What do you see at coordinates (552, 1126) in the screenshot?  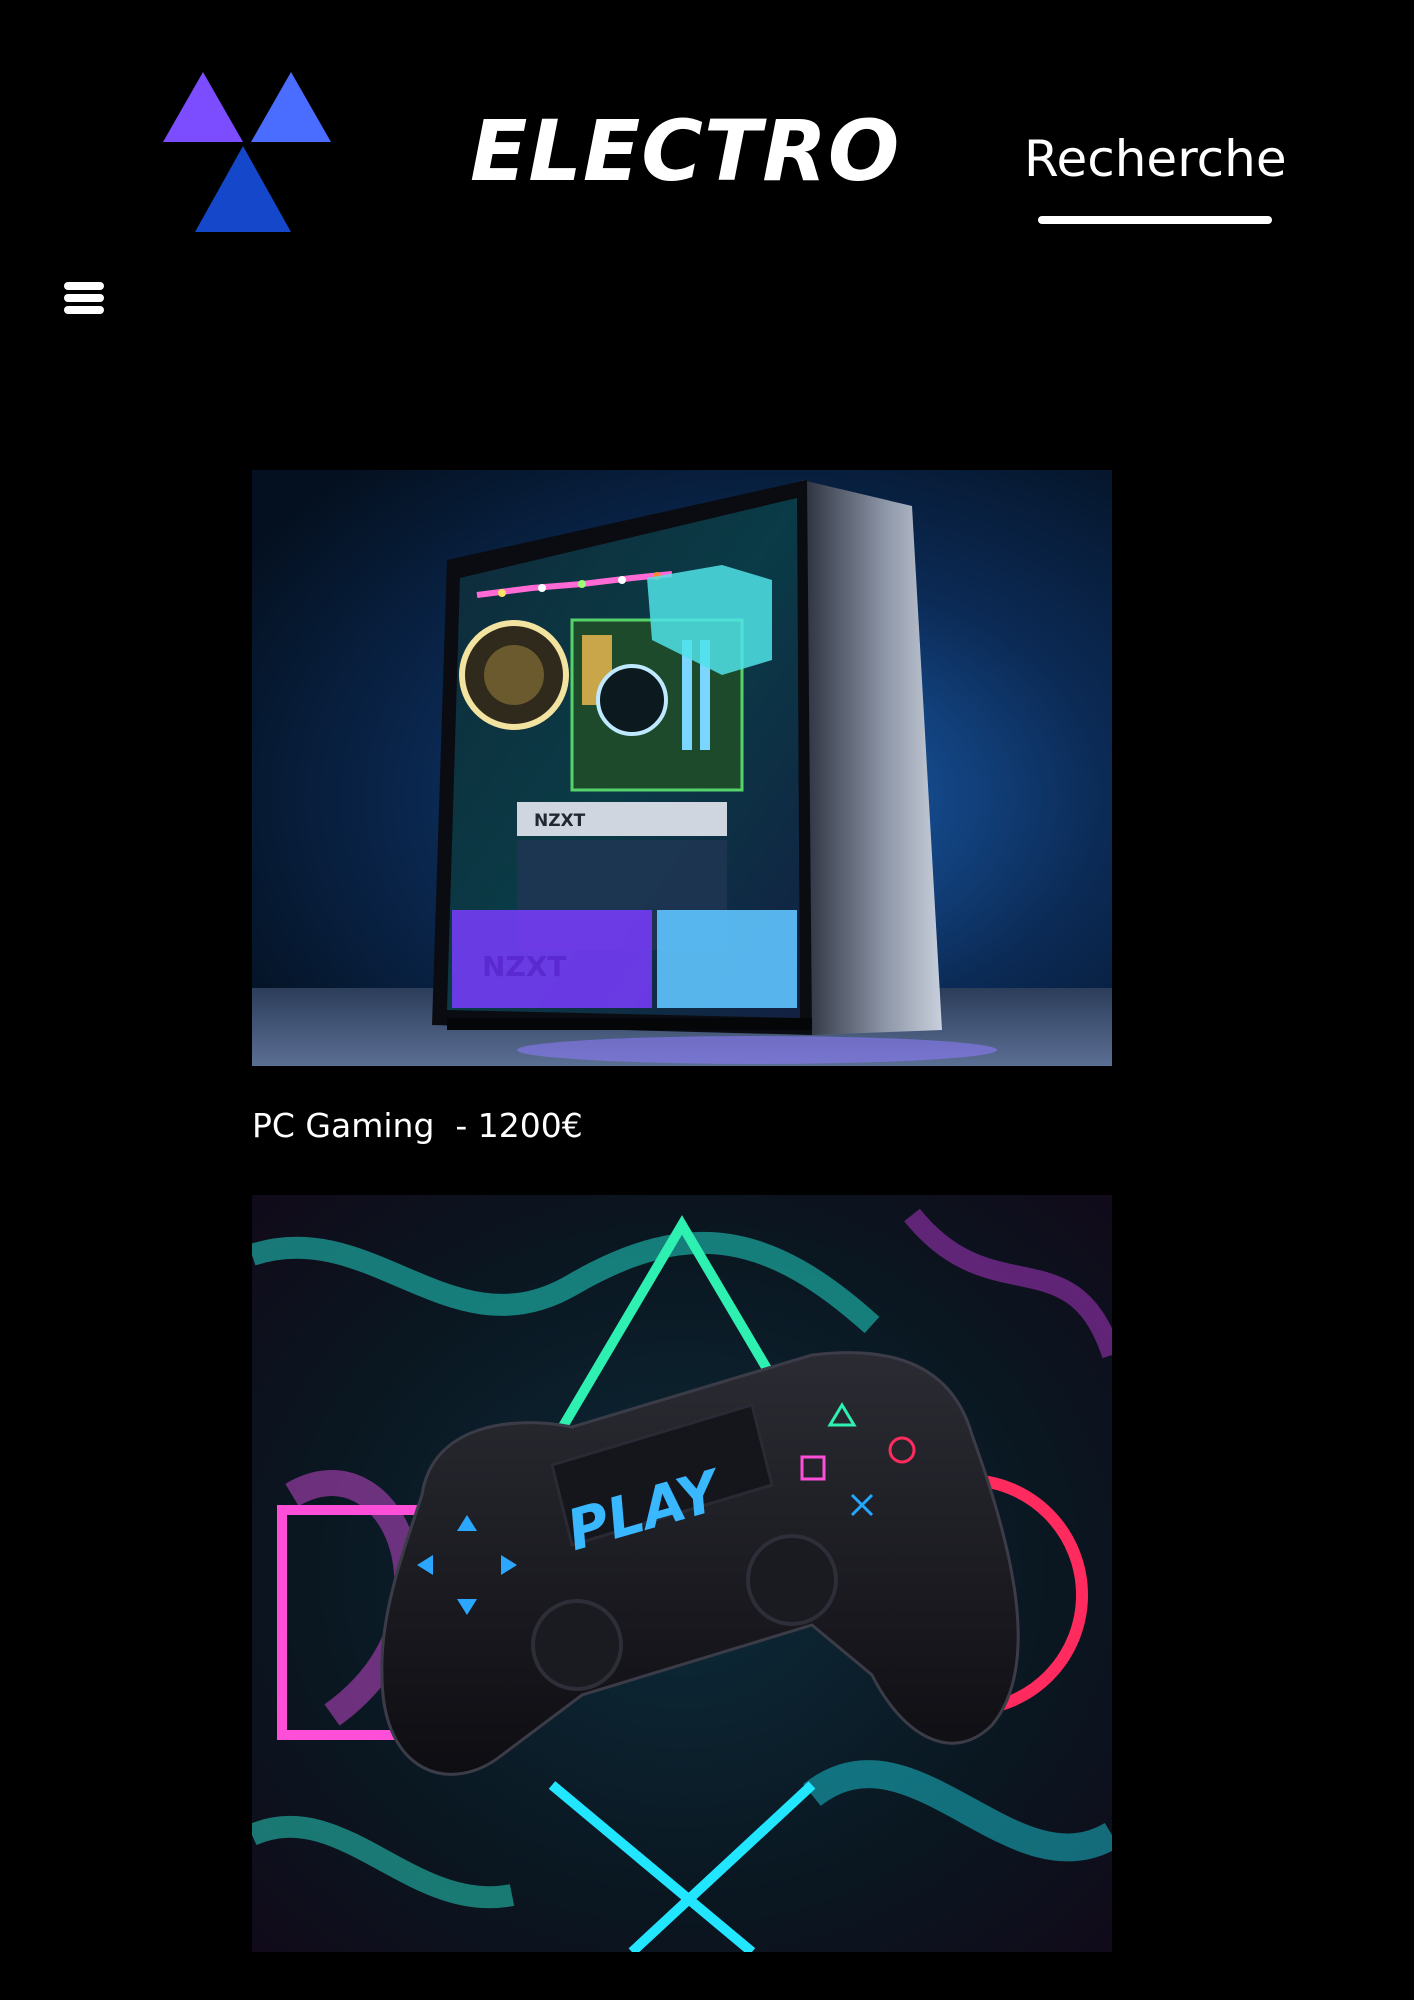 I see `product-caption: PC Gaming - 1200€` at bounding box center [552, 1126].